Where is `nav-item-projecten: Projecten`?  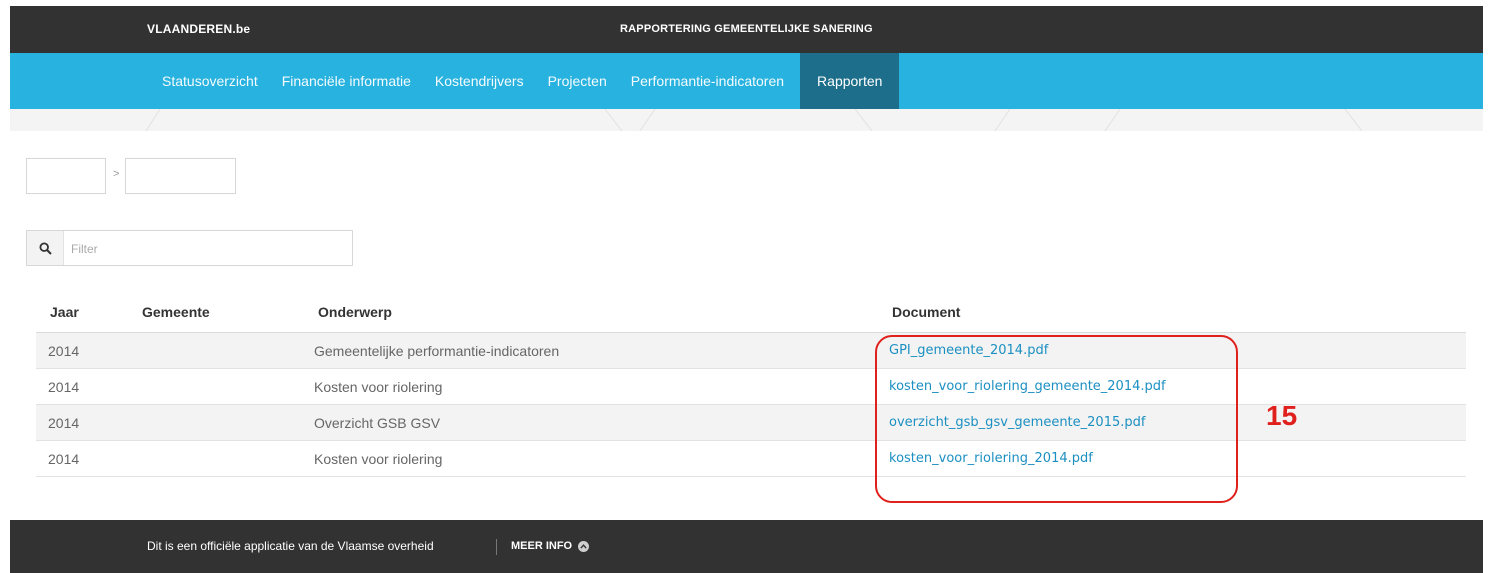 nav-item-projecten: Projecten is located at coordinates (577, 81).